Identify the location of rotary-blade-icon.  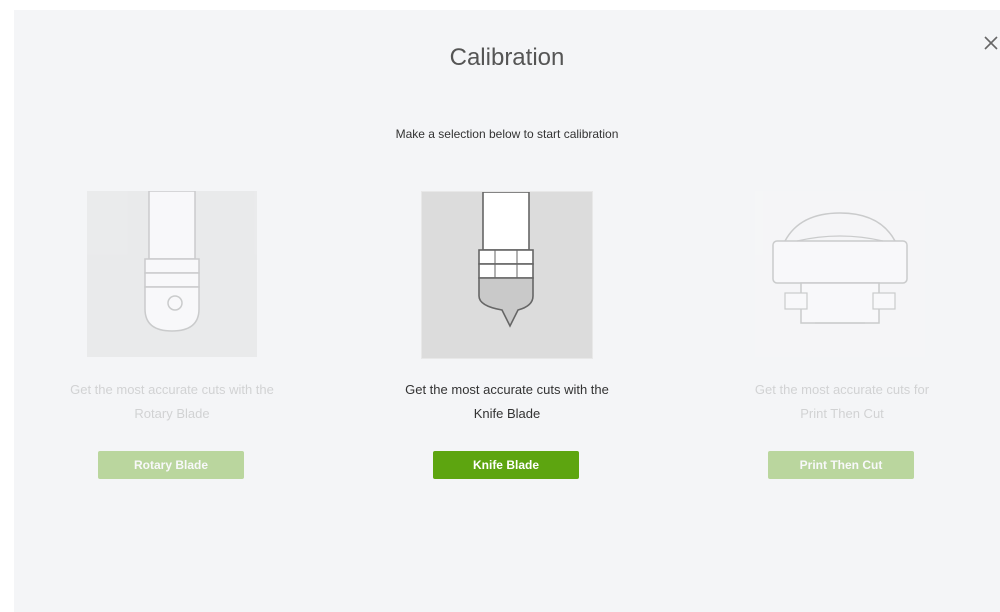
(172, 273).